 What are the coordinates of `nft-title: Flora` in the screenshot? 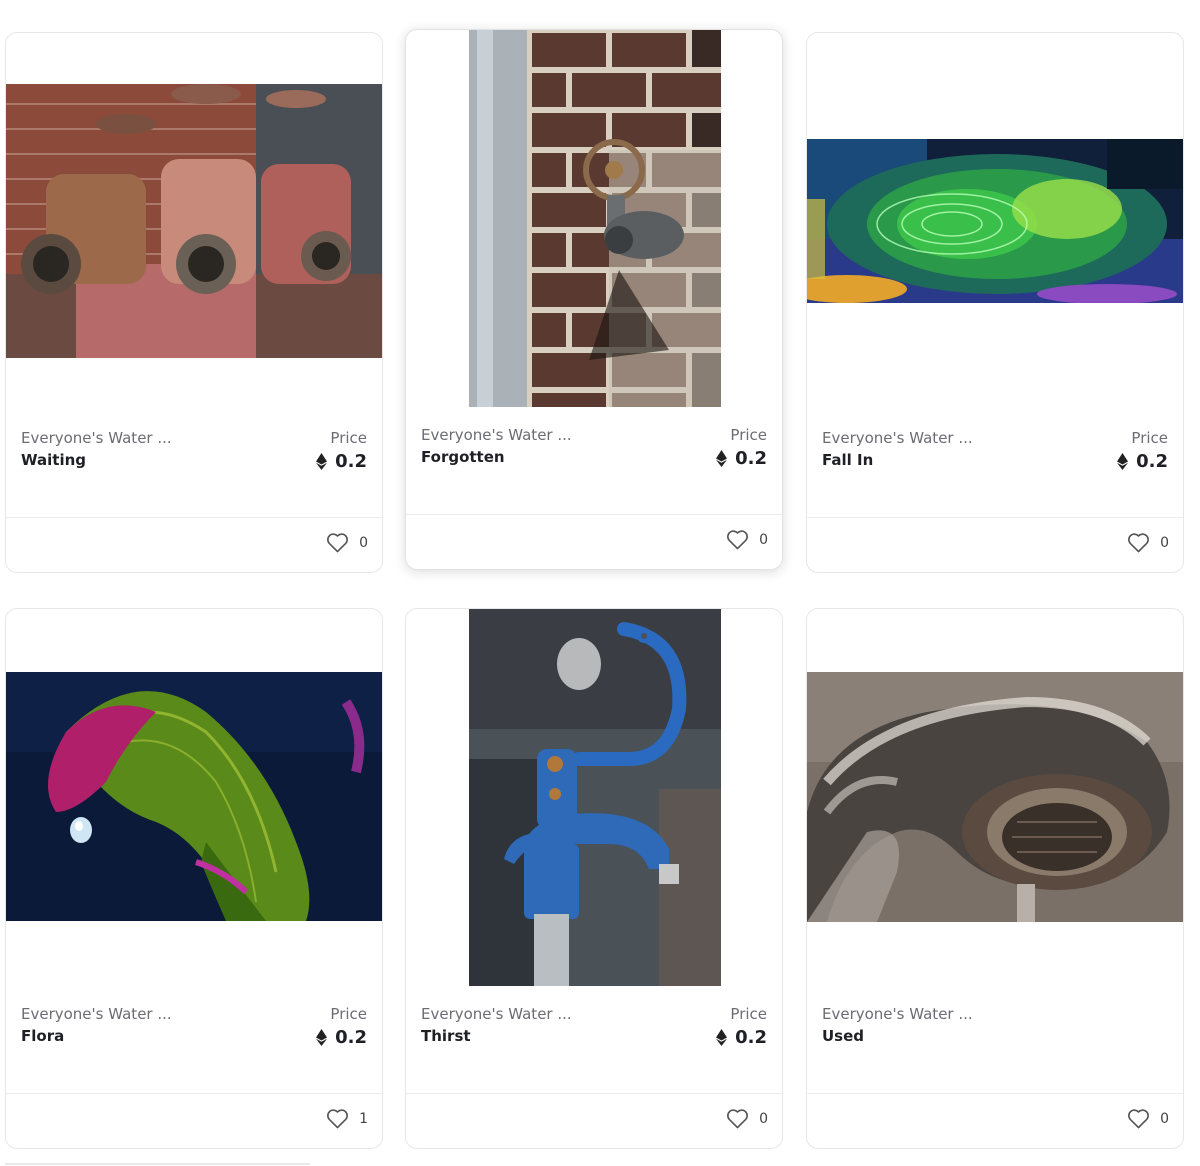 It's located at (42, 1036).